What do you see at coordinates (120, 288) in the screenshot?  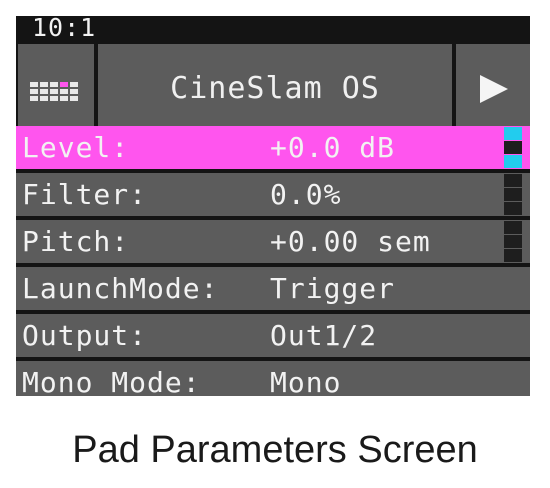 I see `param-label: LaunchMode:` at bounding box center [120, 288].